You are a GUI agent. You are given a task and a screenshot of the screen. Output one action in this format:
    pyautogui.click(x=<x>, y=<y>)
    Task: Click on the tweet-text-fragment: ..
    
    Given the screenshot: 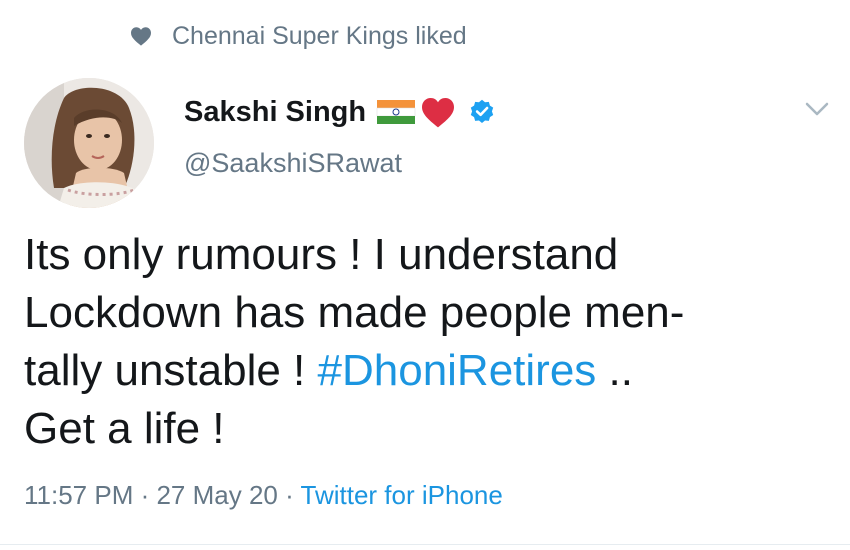 What is the action you would take?
    pyautogui.click(x=614, y=370)
    